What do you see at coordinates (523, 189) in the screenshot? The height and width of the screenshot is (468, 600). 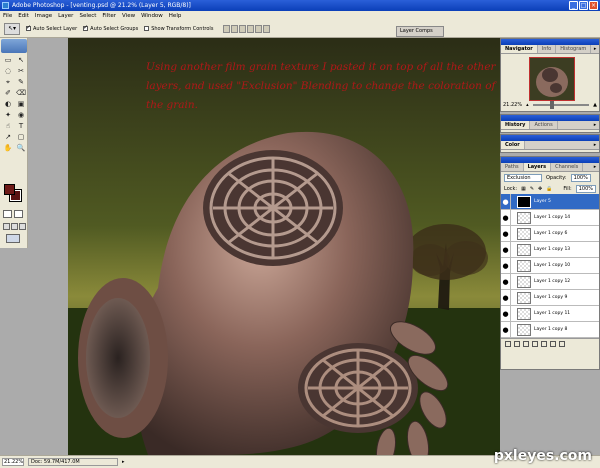 I see `lock-transparency-icon: ▦` at bounding box center [523, 189].